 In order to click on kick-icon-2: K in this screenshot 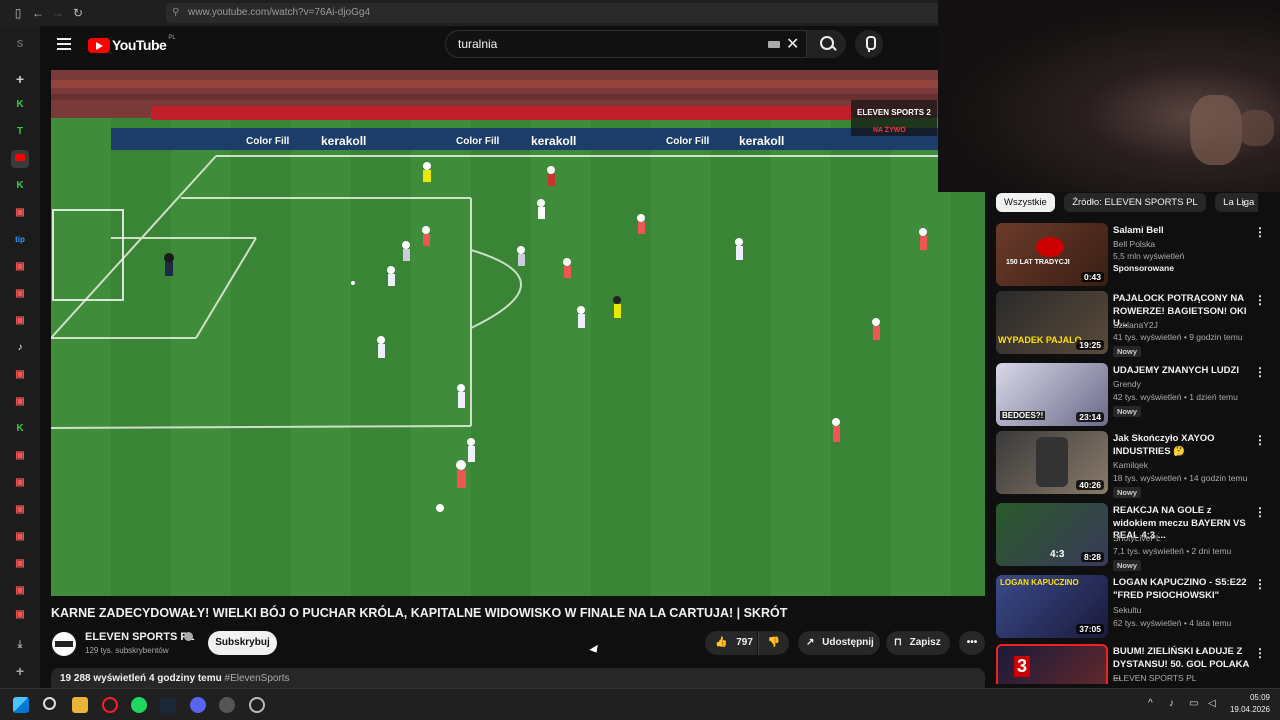, I will do `click(20, 186)`.